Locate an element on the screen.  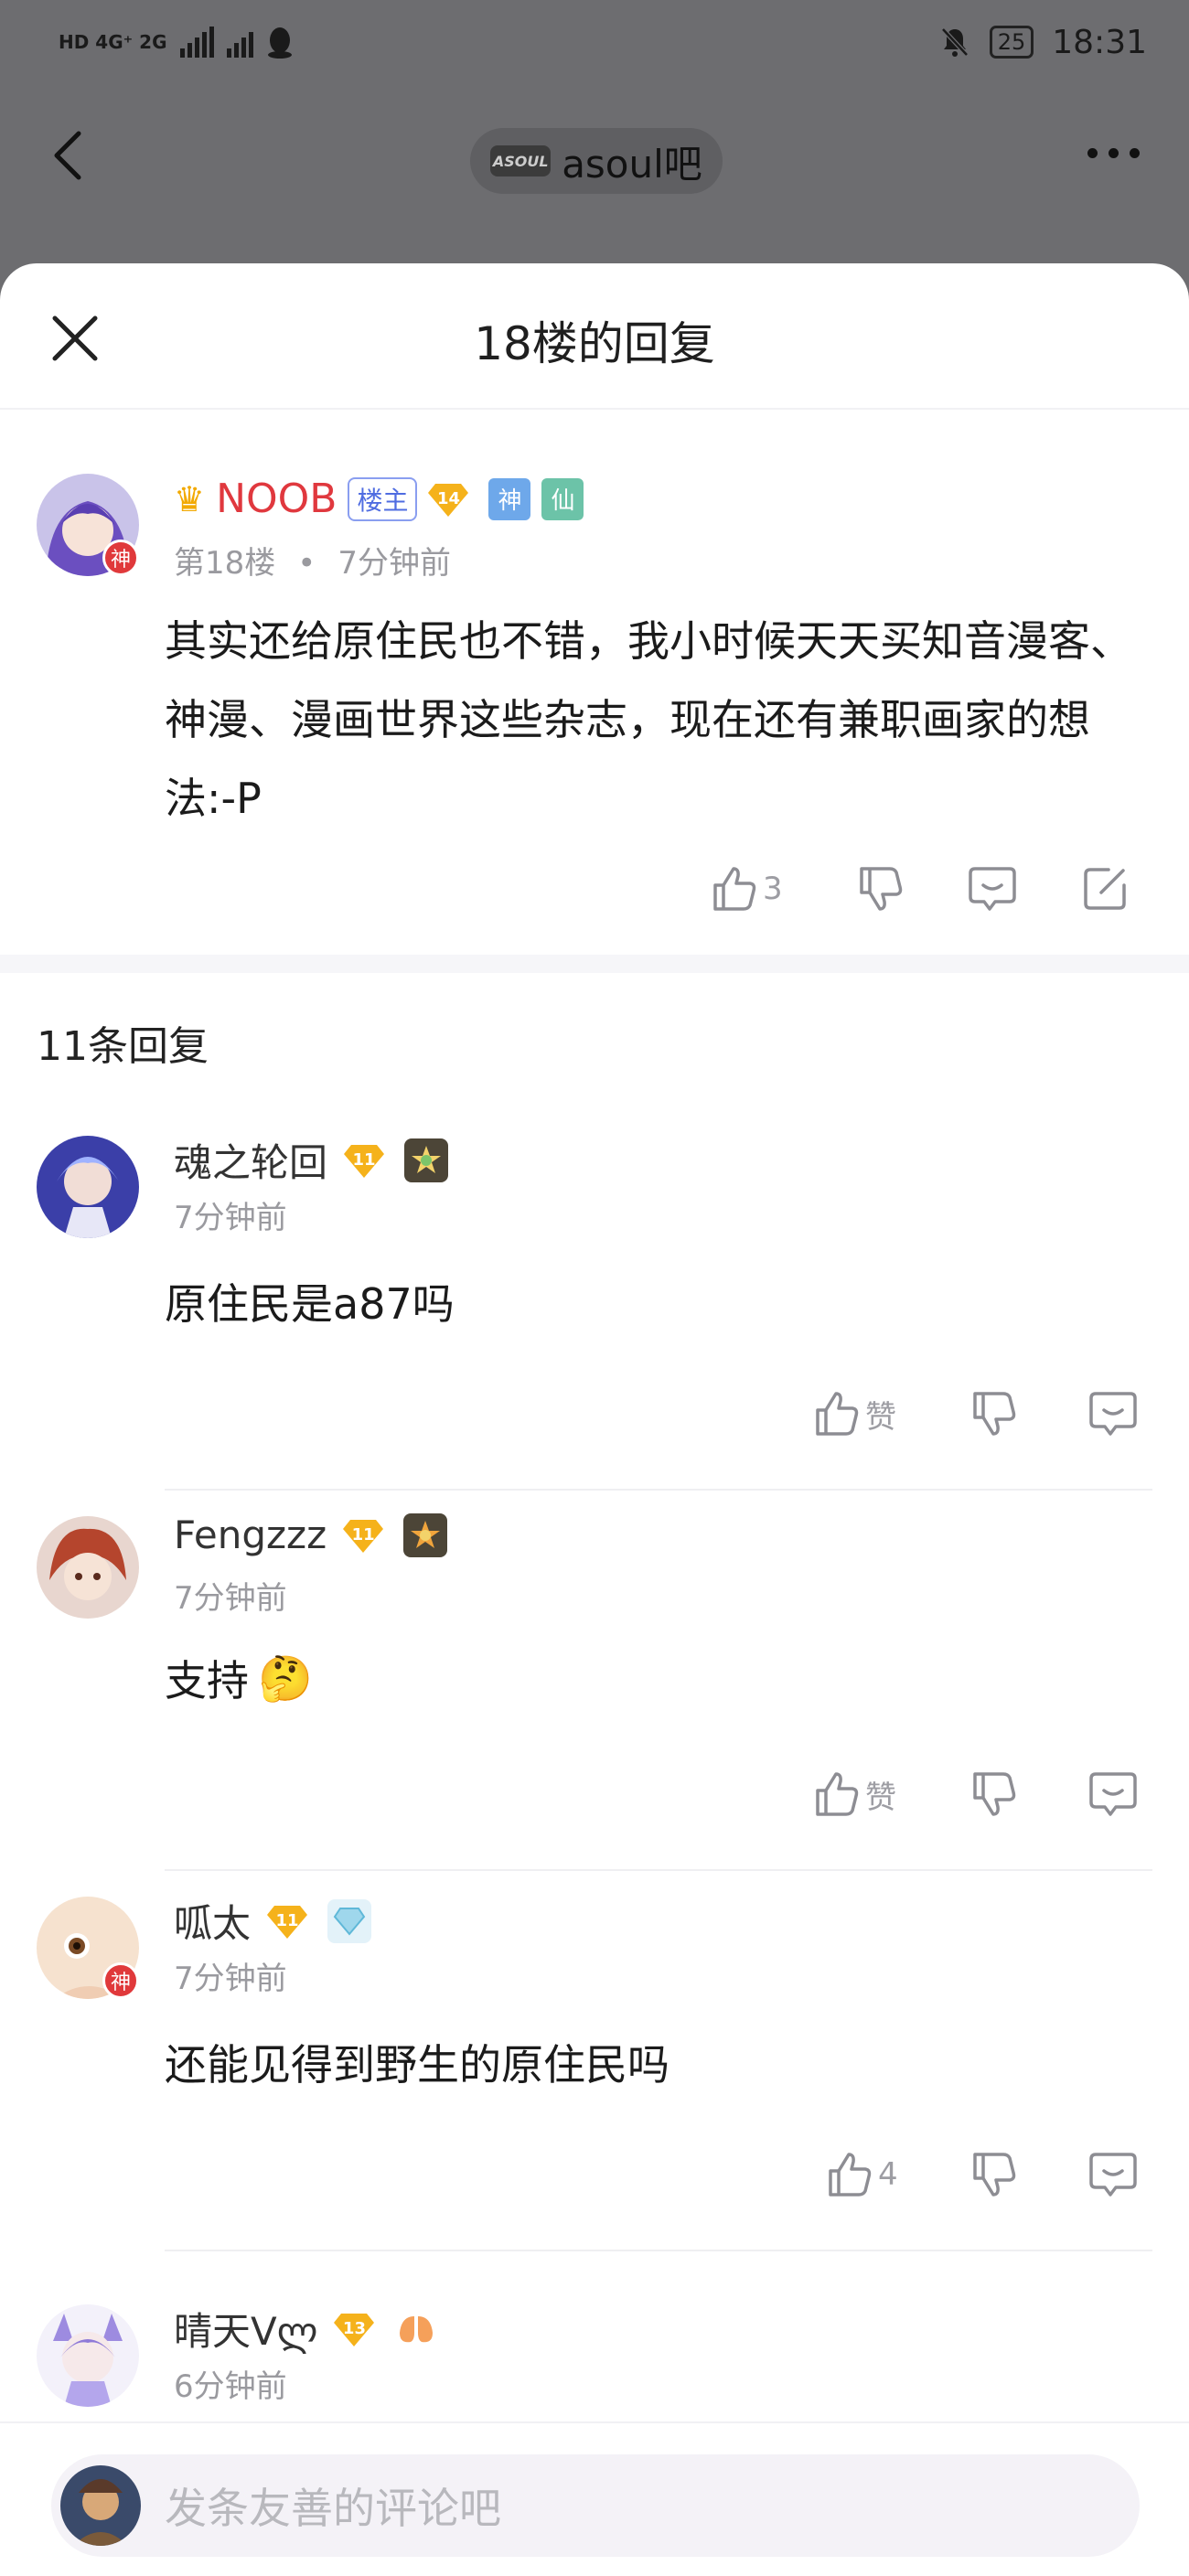
reply-content: 支持 is located at coordinates (207, 1680).